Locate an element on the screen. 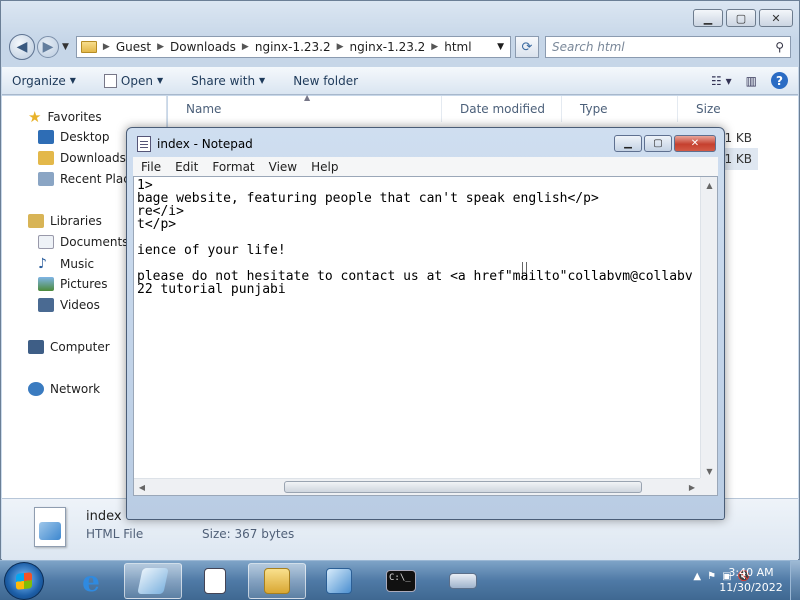 The width and height of the screenshot is (800, 600). libraries-icon is located at coordinates (36, 221).